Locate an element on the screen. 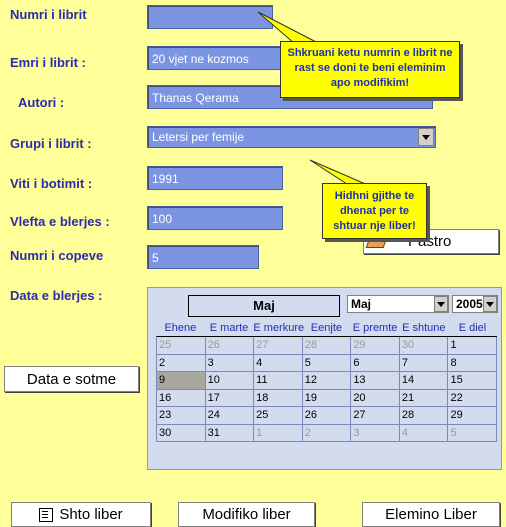 This screenshot has height=527, width=506. calendar-week-row: 9 10 11 12 13 14 15 is located at coordinates (327, 381).